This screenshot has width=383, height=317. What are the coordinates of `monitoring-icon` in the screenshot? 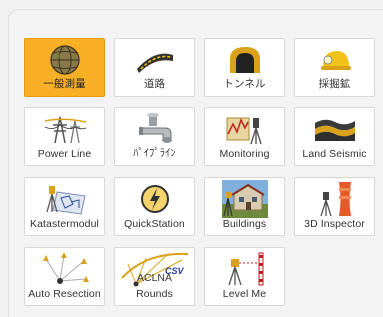 It's located at (244, 129).